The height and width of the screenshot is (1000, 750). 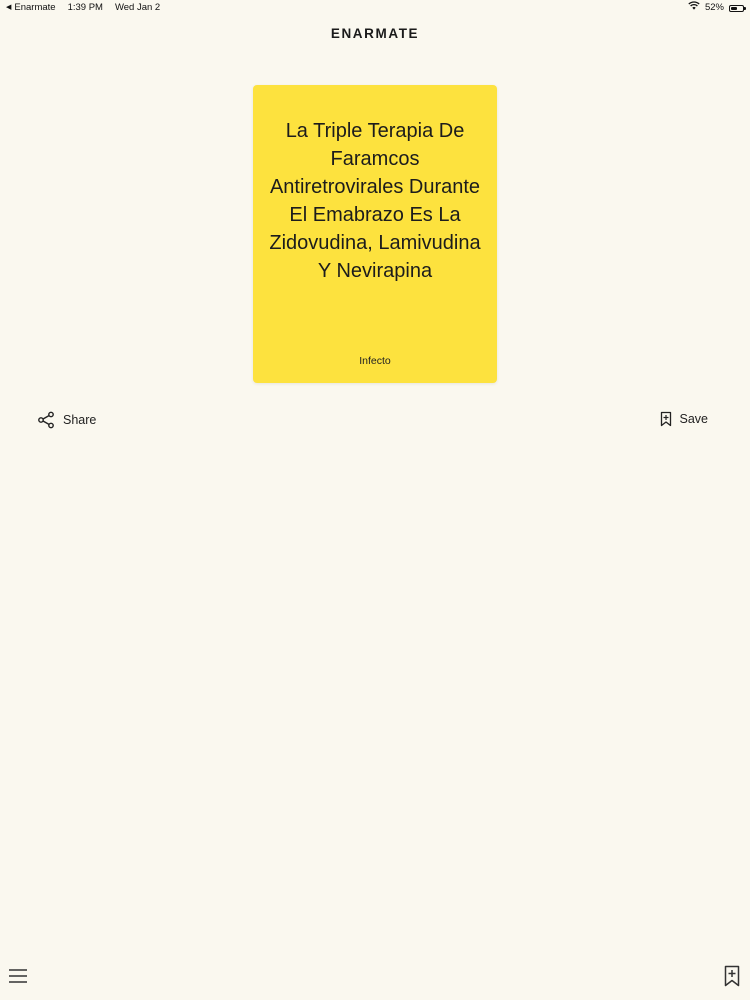 I want to click on share-label: Share, so click(x=80, y=420).